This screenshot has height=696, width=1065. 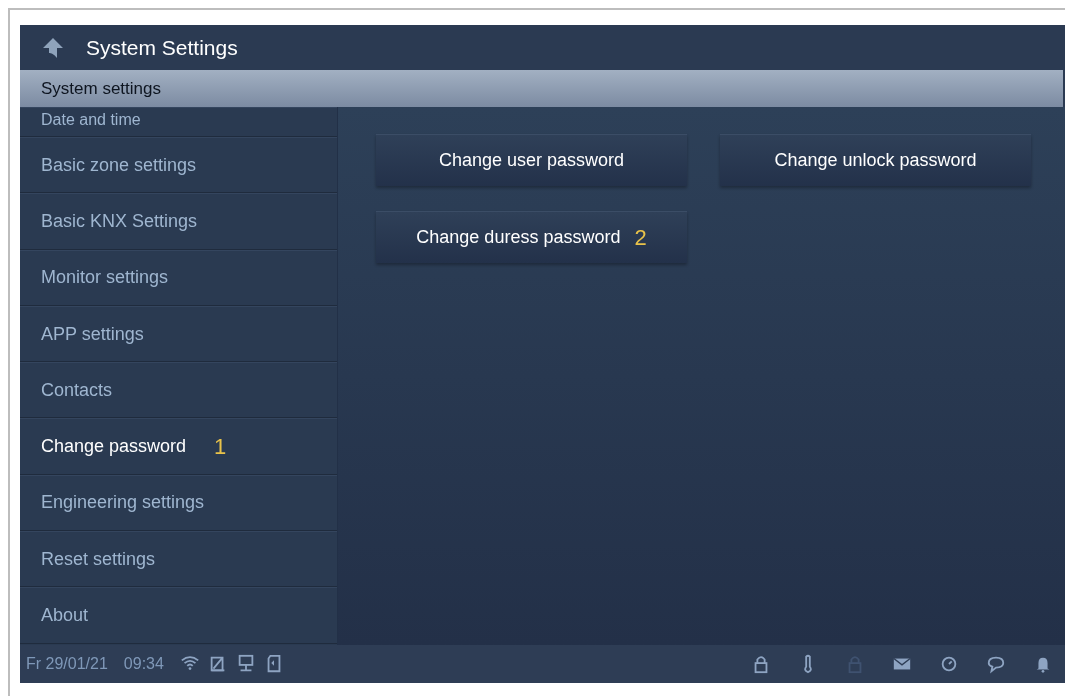 I want to click on sidebar-item: Date and time, so click(x=178, y=122).